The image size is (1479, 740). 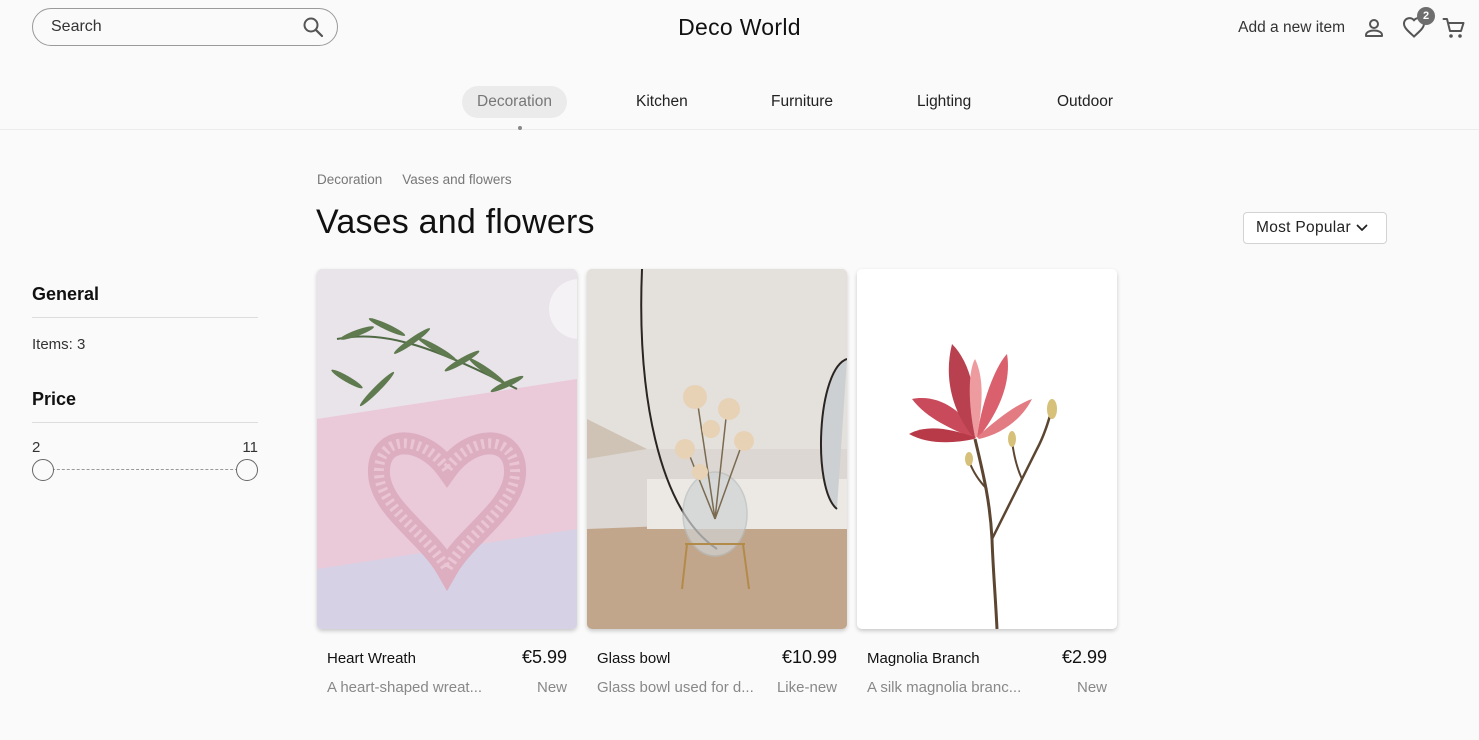 I want to click on tab-outdoor: Outdoor, so click(x=1085, y=102).